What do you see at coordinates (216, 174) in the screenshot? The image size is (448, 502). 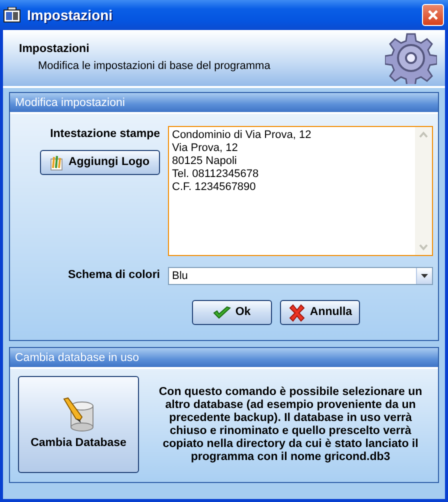 I see `text-line: Tel. 08112345678` at bounding box center [216, 174].